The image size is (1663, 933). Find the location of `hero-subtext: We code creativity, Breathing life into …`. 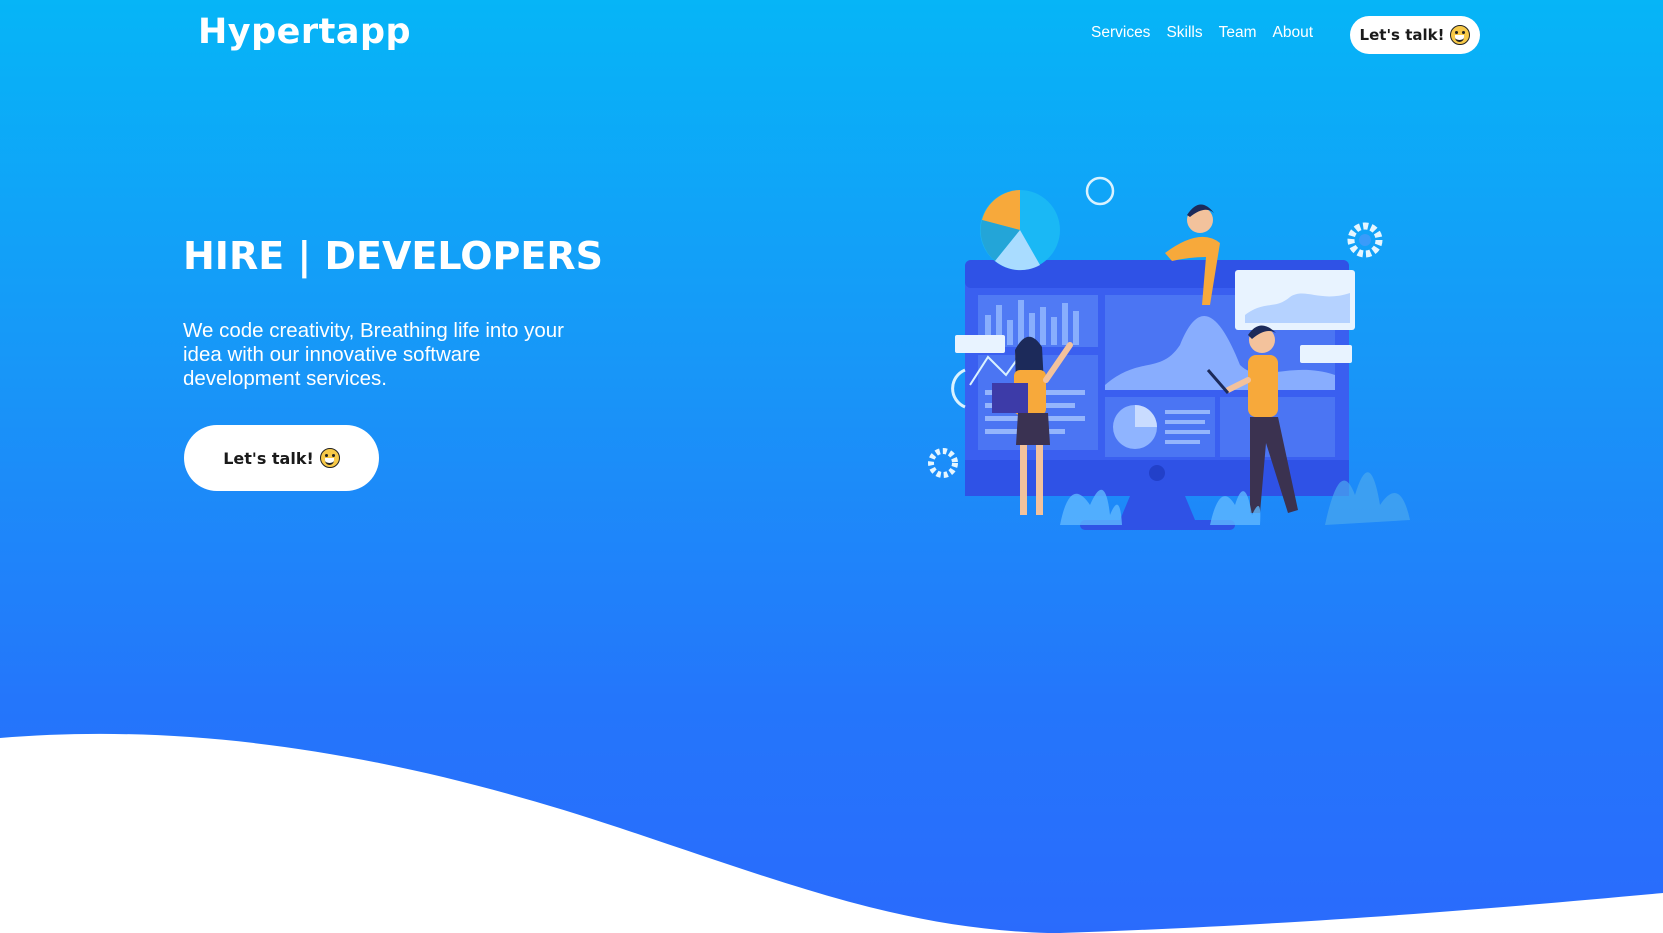

hero-subtext: We code creativity, Breathing life into … is located at coordinates (373, 354).